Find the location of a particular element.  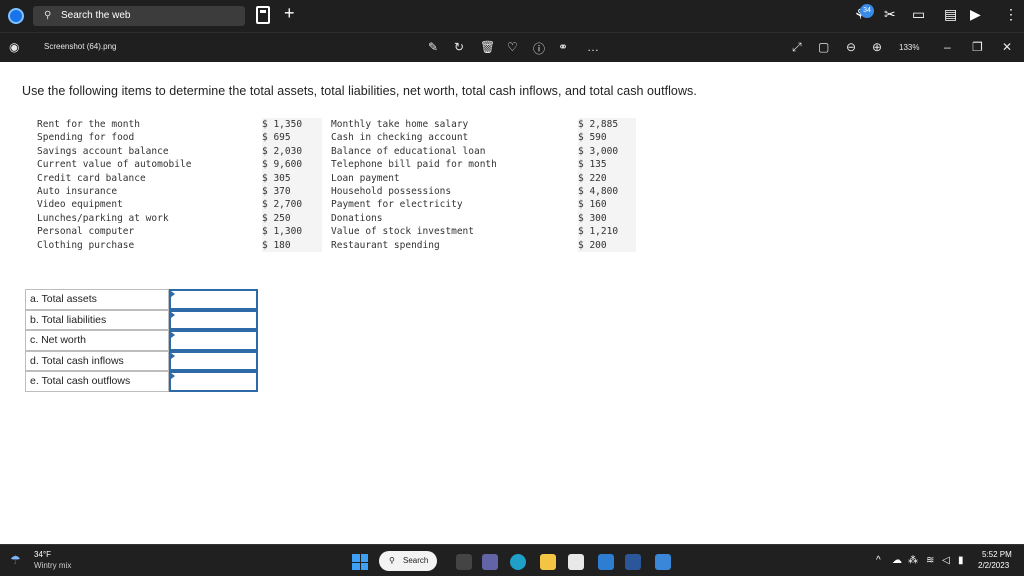

total-cash-inflows-input is located at coordinates (213, 361).